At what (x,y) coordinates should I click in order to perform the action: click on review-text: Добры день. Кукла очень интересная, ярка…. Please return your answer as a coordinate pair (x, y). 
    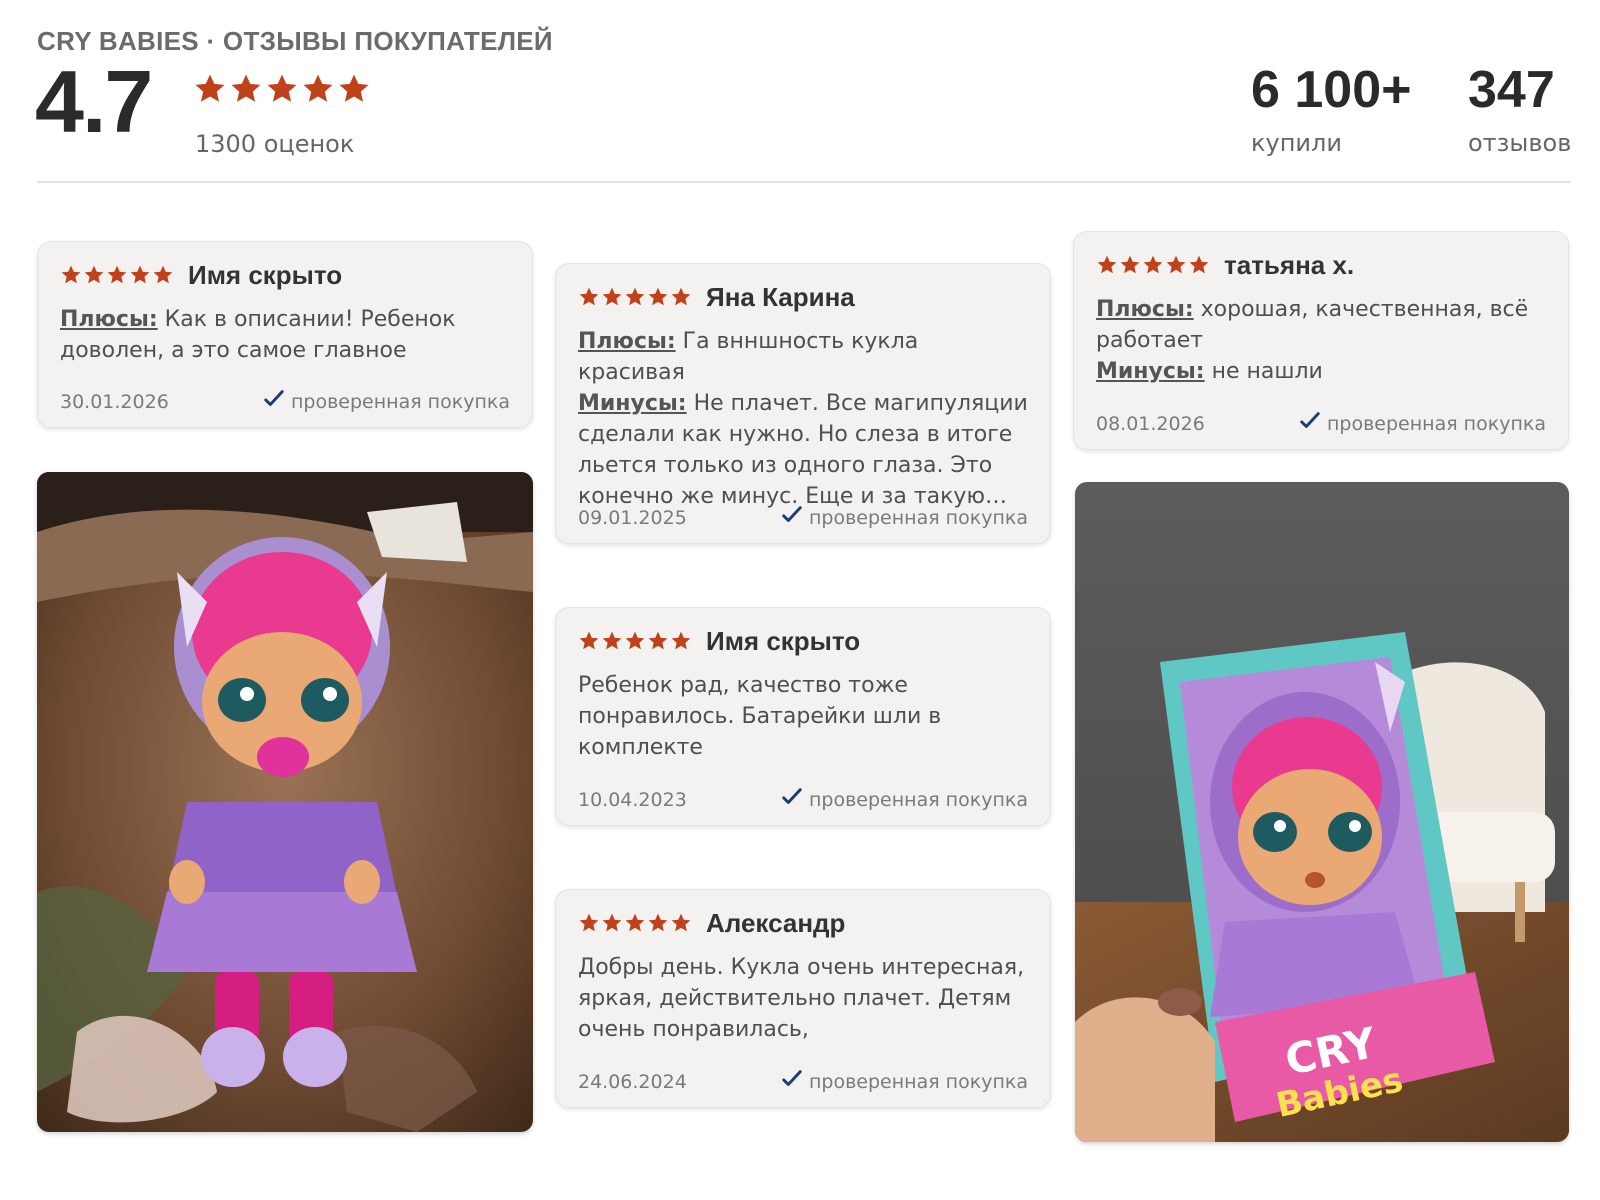
    Looking at the image, I should click on (801, 998).